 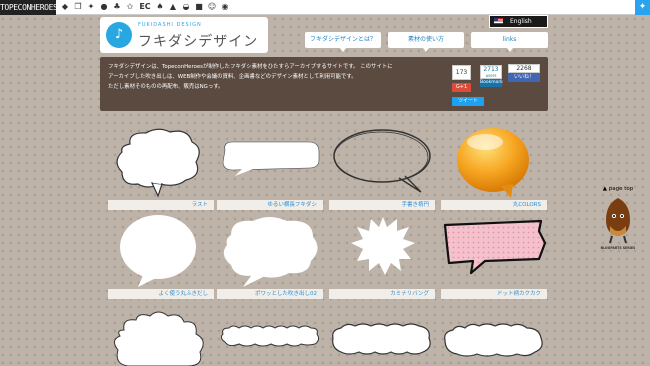 I want to click on bubble-icon: ●, so click(x=104, y=7).